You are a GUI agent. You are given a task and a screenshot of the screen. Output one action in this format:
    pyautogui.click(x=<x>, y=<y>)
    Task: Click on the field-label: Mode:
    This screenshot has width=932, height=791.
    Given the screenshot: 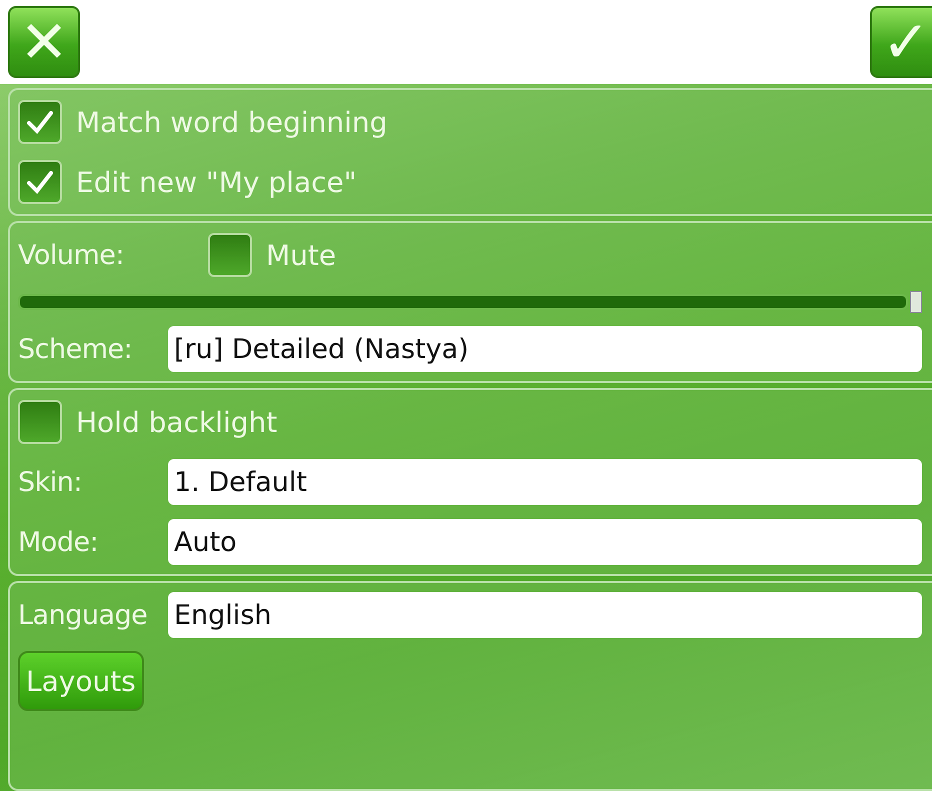 What is the action you would take?
    pyautogui.click(x=59, y=542)
    